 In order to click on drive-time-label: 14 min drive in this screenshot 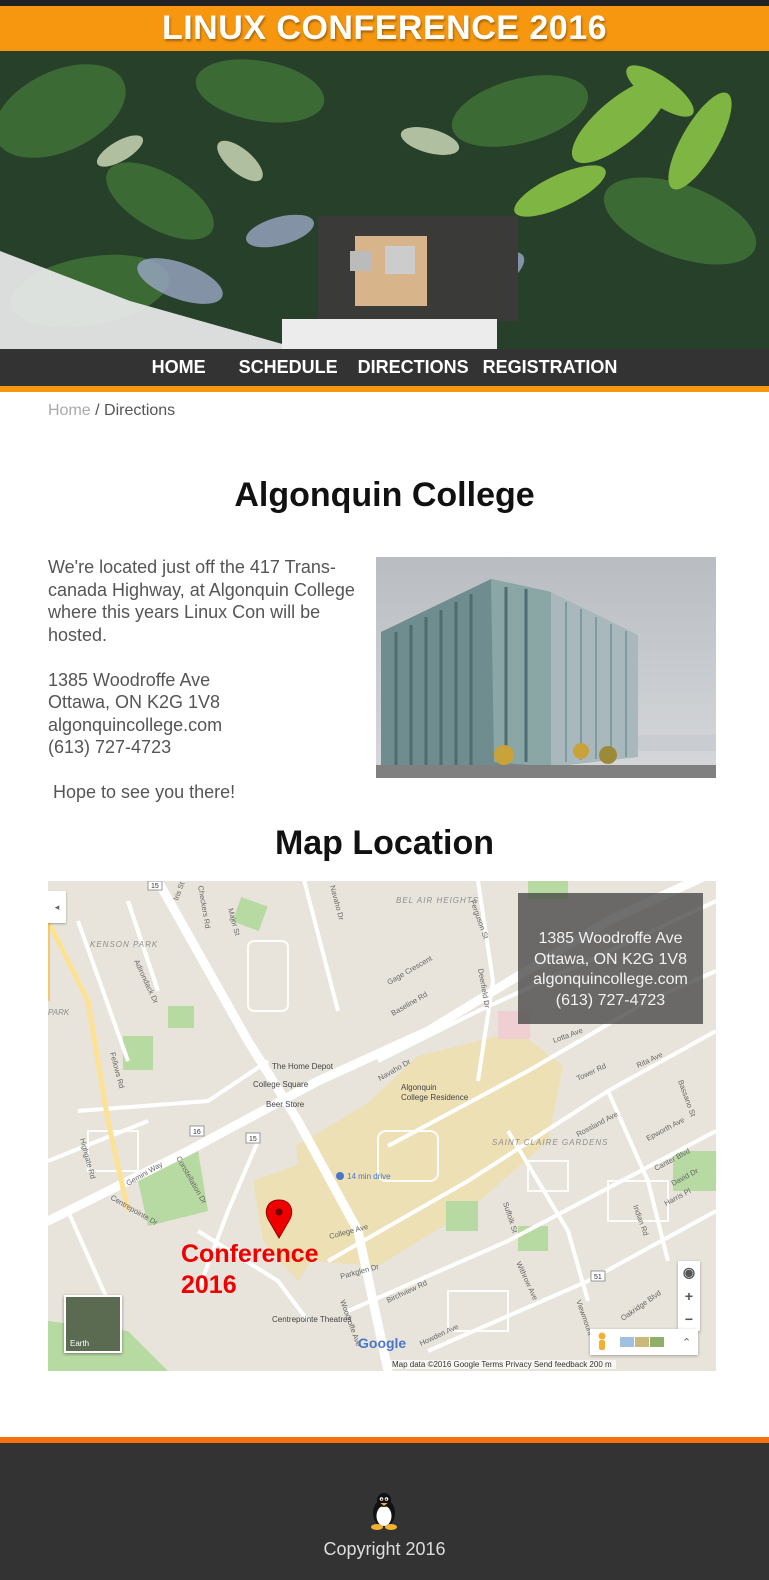, I will do `click(369, 1176)`.